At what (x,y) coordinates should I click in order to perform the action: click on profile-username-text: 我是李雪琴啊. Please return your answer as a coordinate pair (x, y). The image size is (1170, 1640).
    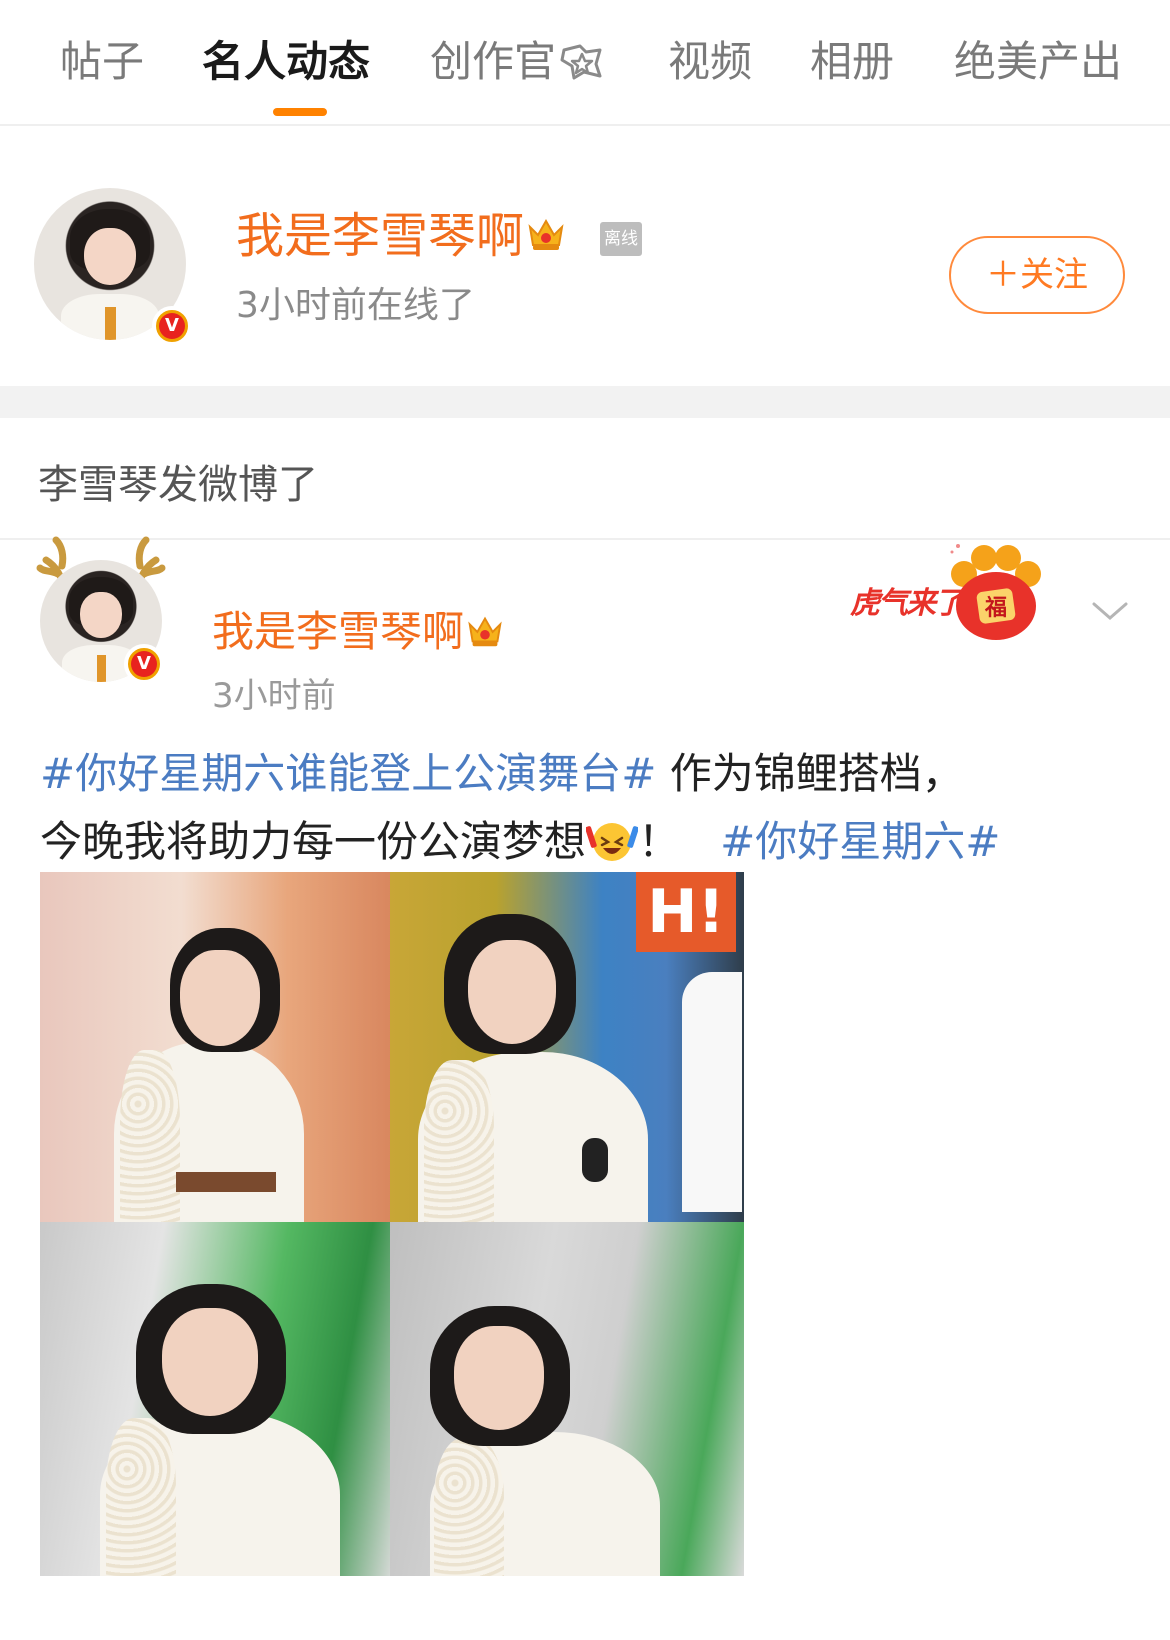
    Looking at the image, I should click on (380, 236).